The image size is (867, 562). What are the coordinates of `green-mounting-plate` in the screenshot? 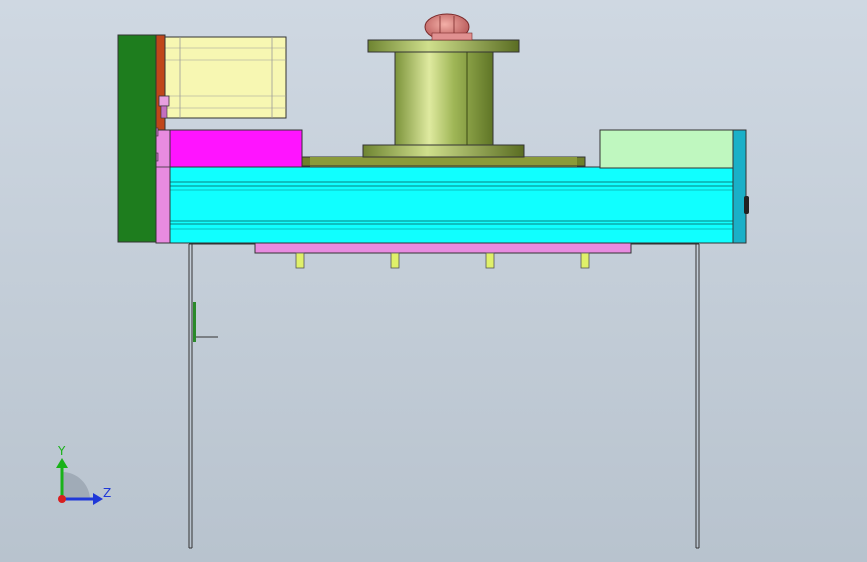 It's located at (137, 138).